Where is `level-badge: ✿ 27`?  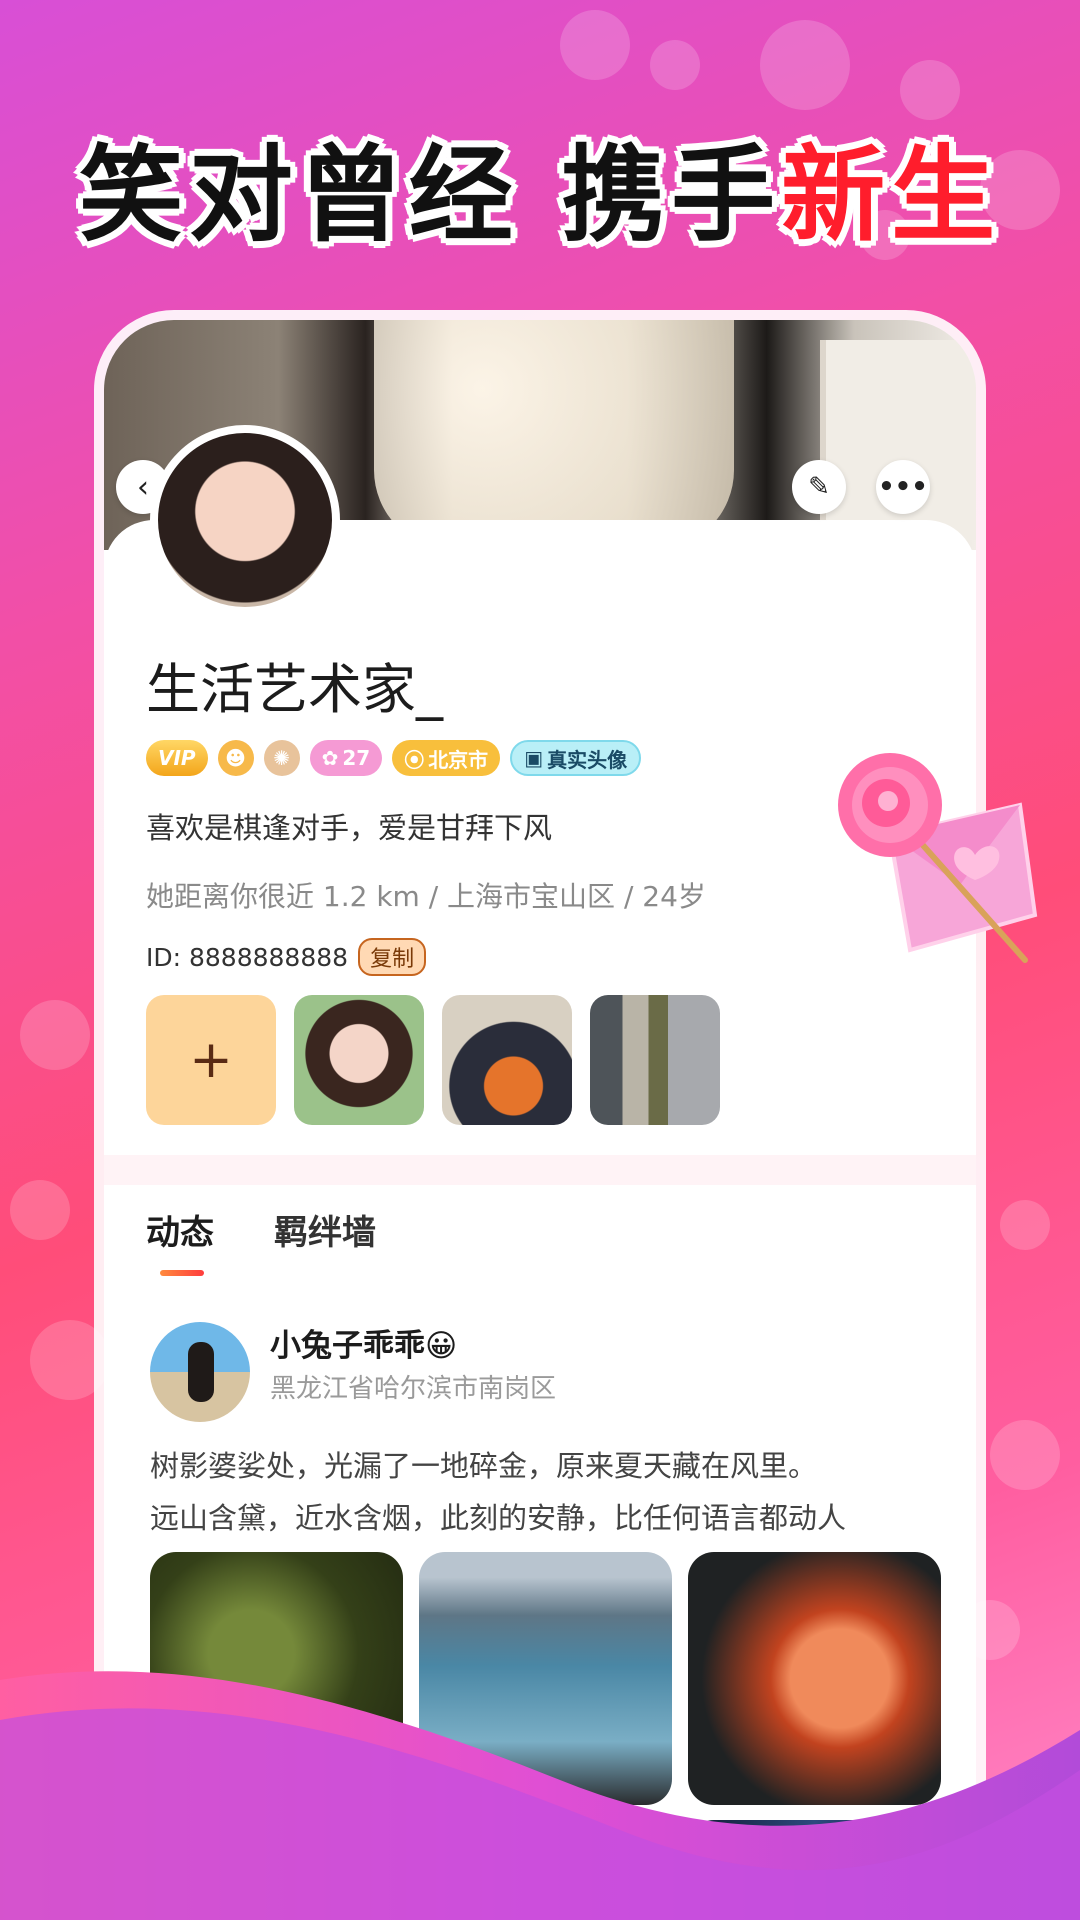 level-badge: ✿ 27 is located at coordinates (346, 758).